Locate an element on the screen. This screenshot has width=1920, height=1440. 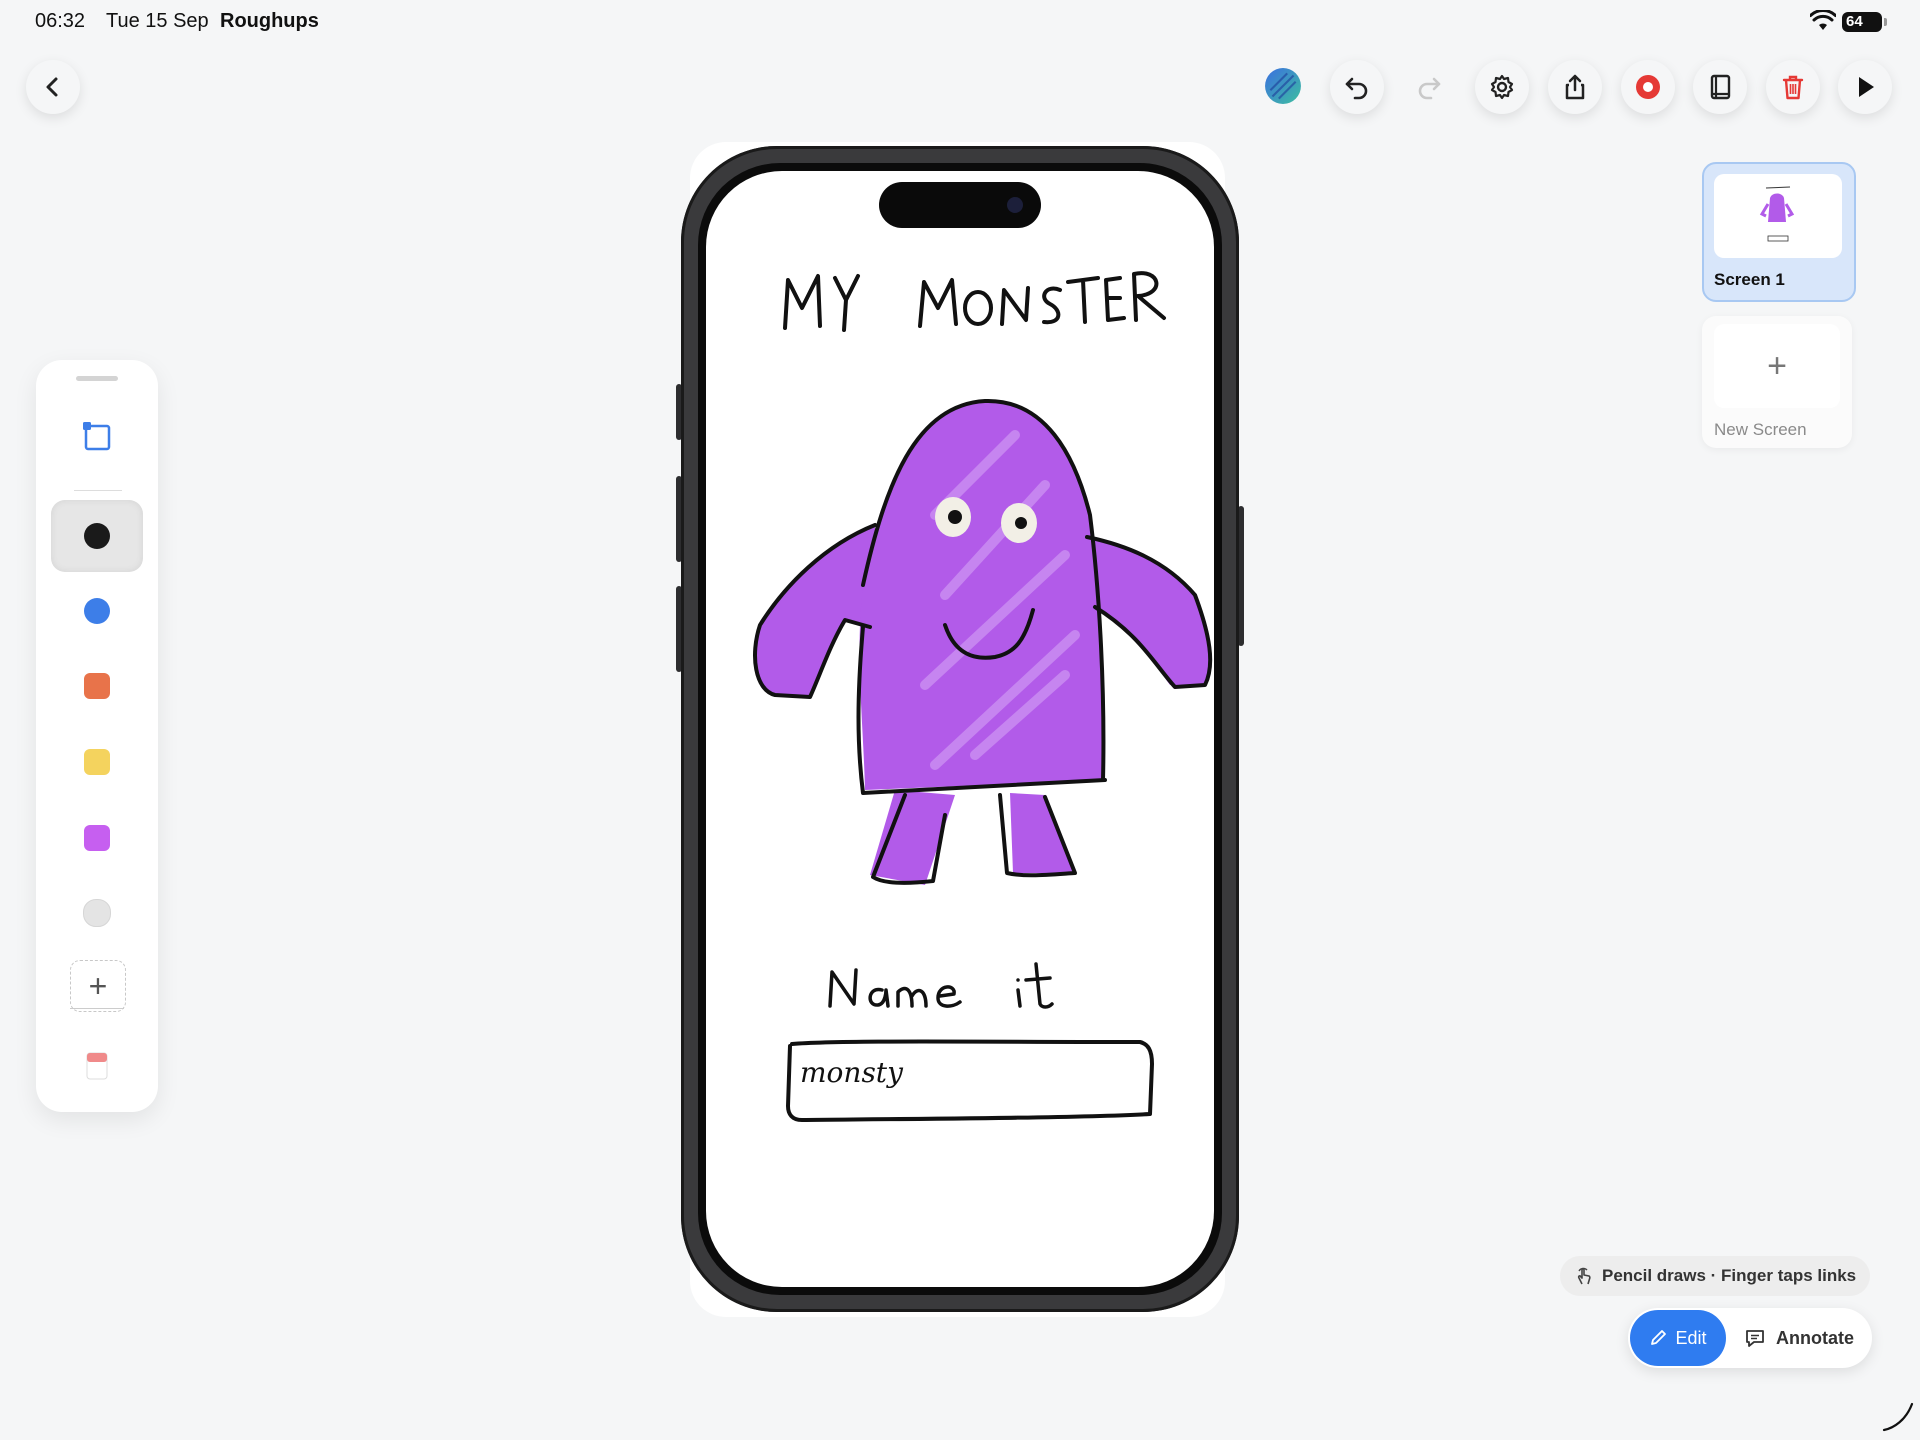
share-icon is located at coordinates (1575, 87).